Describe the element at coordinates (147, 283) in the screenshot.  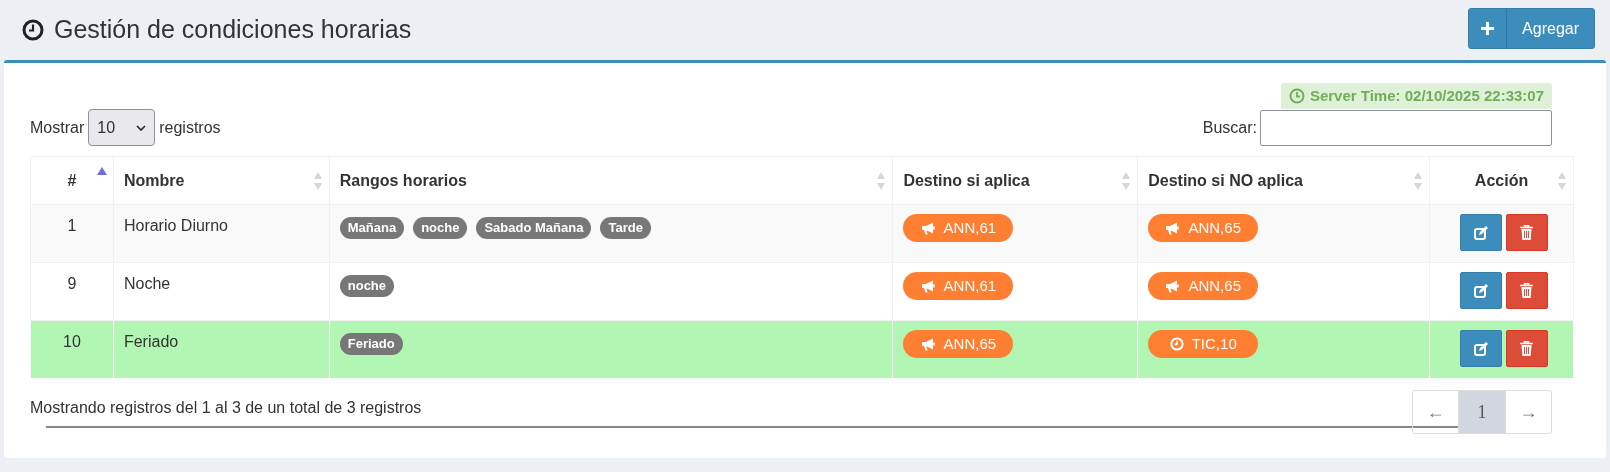
I see `table-cell: Noche` at that location.